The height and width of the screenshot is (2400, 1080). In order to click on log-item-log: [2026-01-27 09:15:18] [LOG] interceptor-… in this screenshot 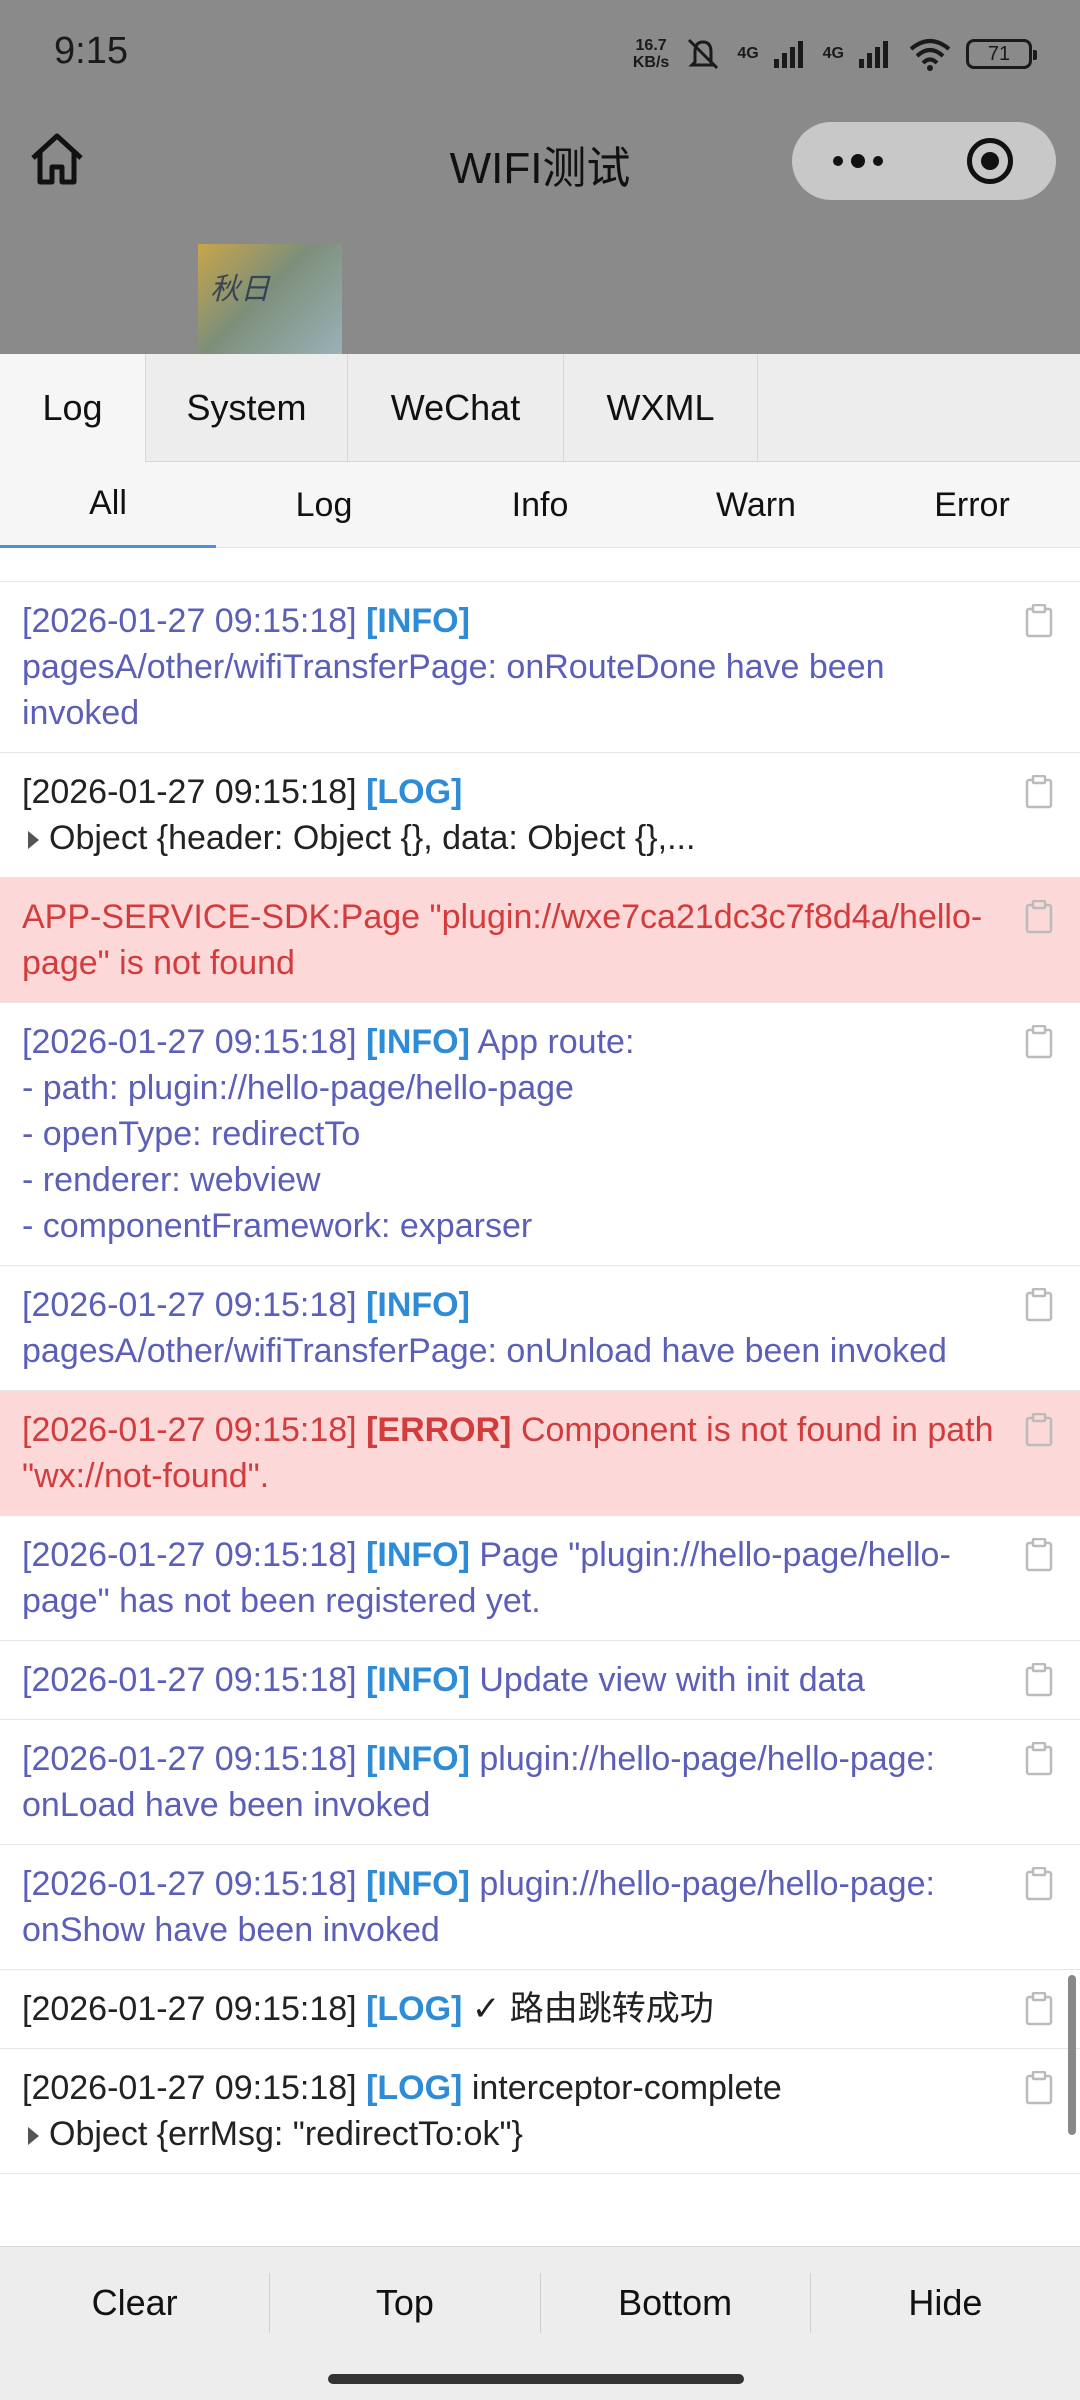, I will do `click(540, 2111)`.